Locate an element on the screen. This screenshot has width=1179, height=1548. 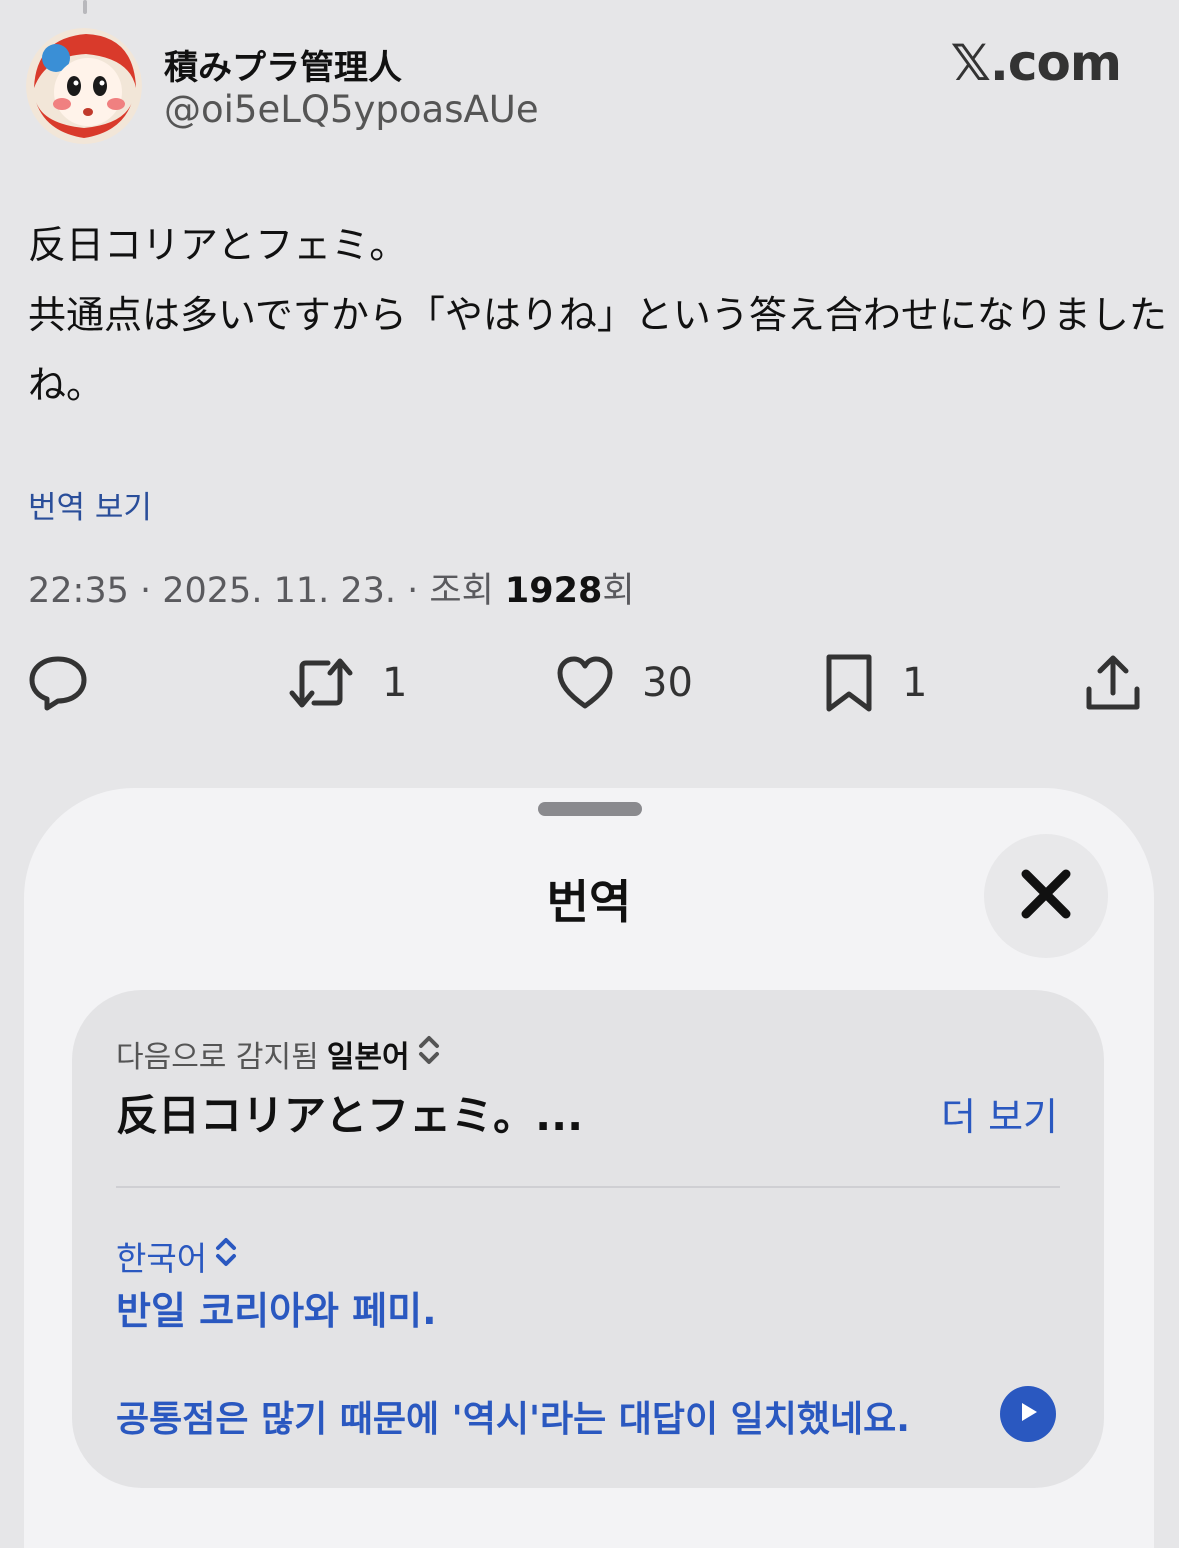
author-handle: @oi5eLQ5ypoasAUe is located at coordinates (351, 109).